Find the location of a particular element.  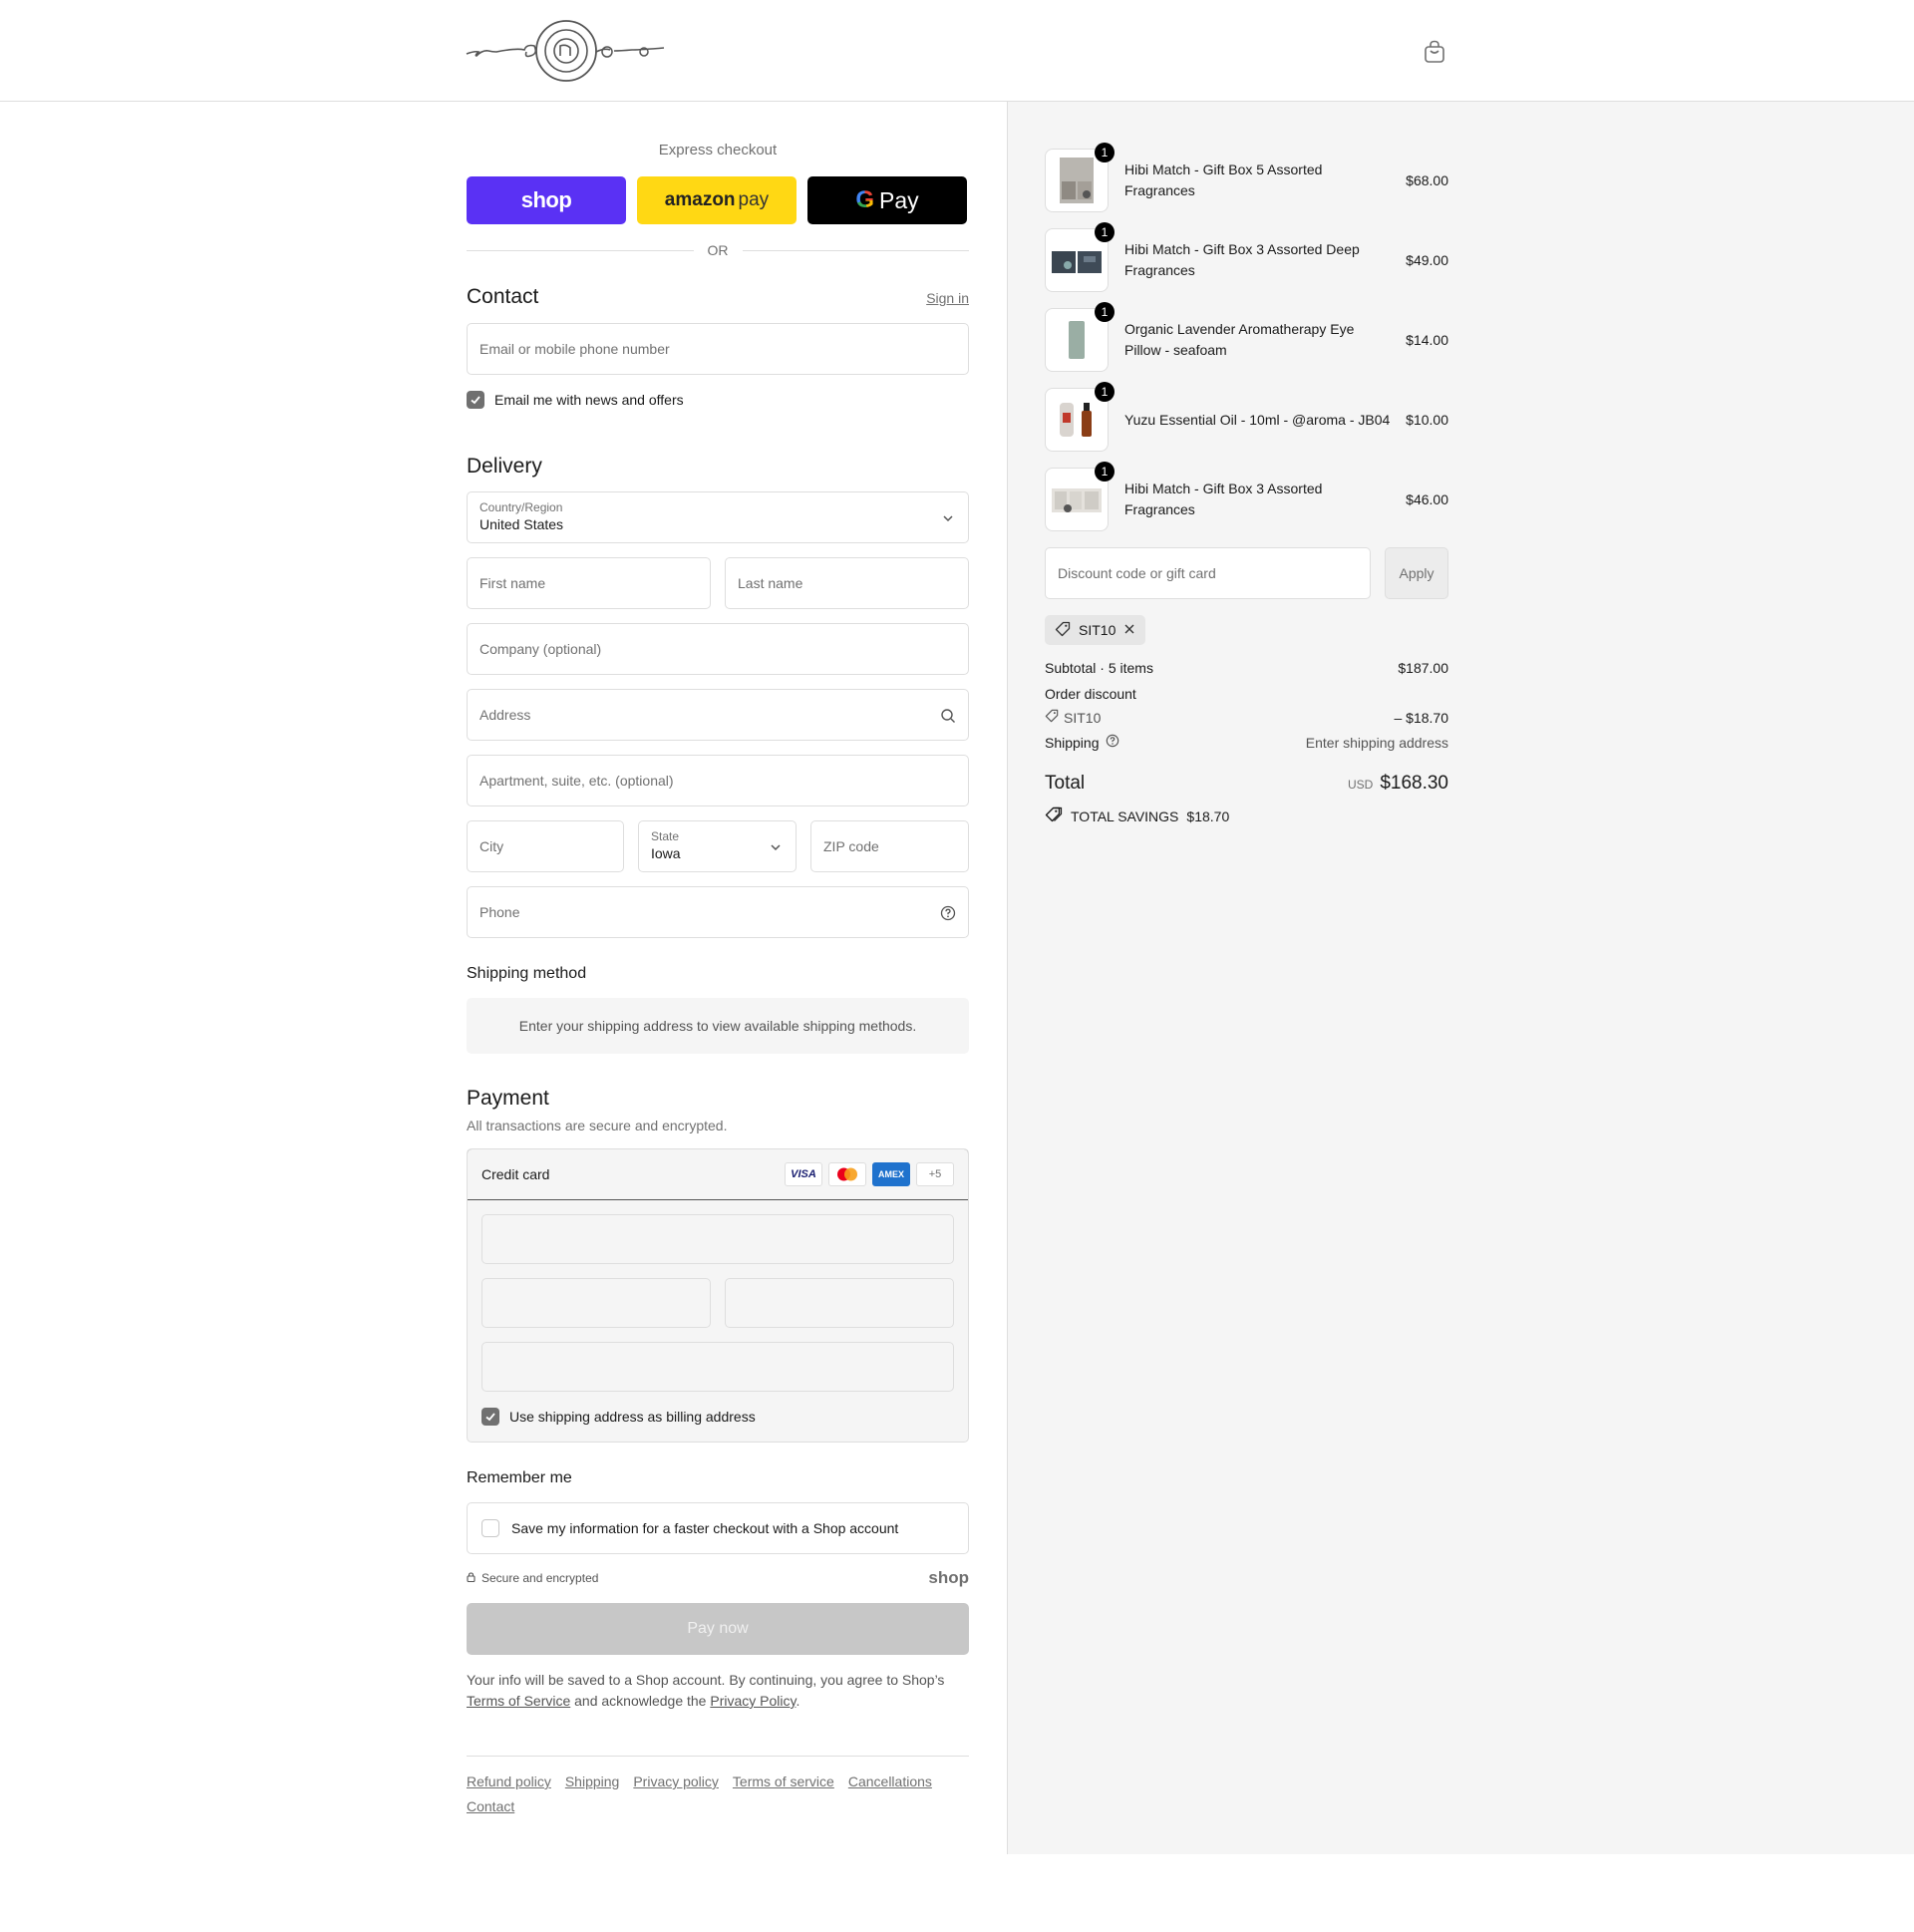

divider-line is located at coordinates (580, 250).